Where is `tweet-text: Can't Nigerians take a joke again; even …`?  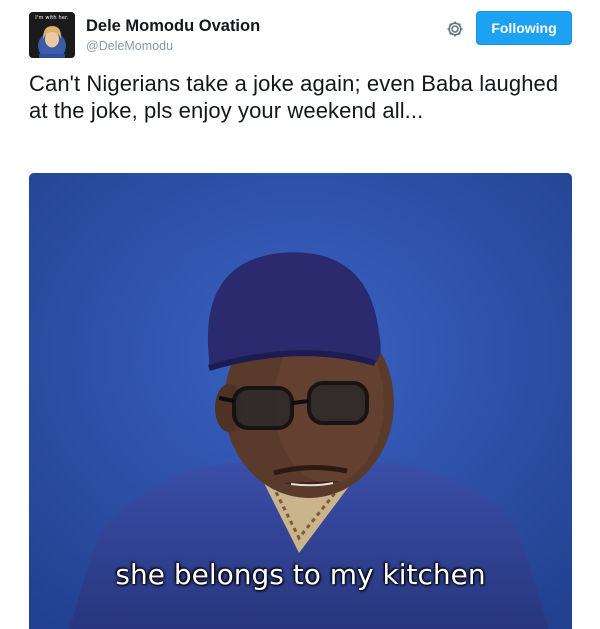 tweet-text: Can't Nigerians take a joke again; even … is located at coordinates (294, 97).